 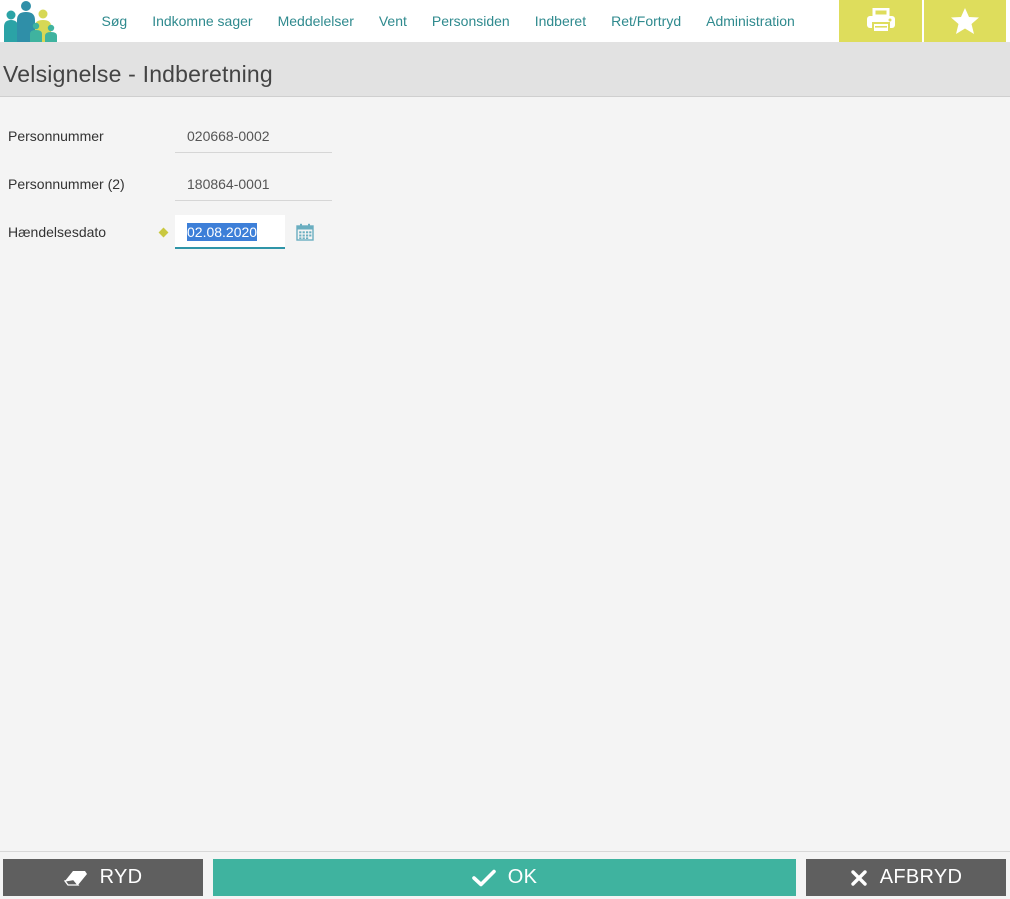 What do you see at coordinates (114, 21) in the screenshot?
I see `nav-item-sog: Søg` at bounding box center [114, 21].